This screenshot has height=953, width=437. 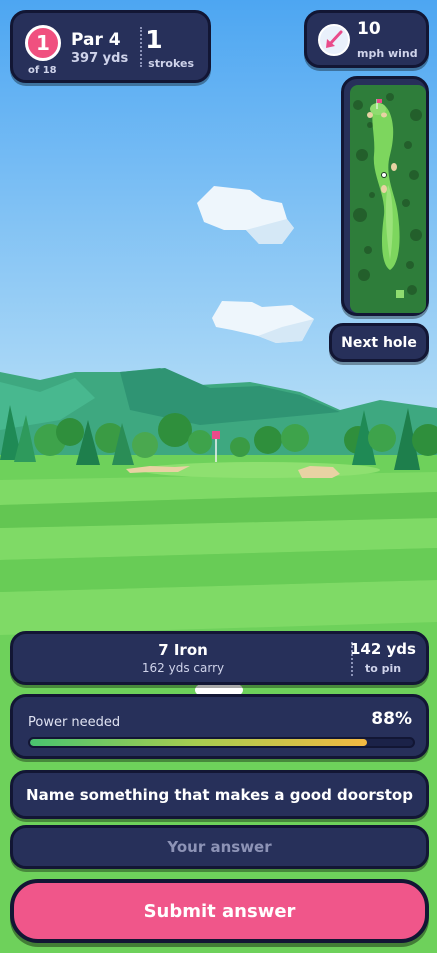 I want to click on wind-speed: 10, so click(x=369, y=29).